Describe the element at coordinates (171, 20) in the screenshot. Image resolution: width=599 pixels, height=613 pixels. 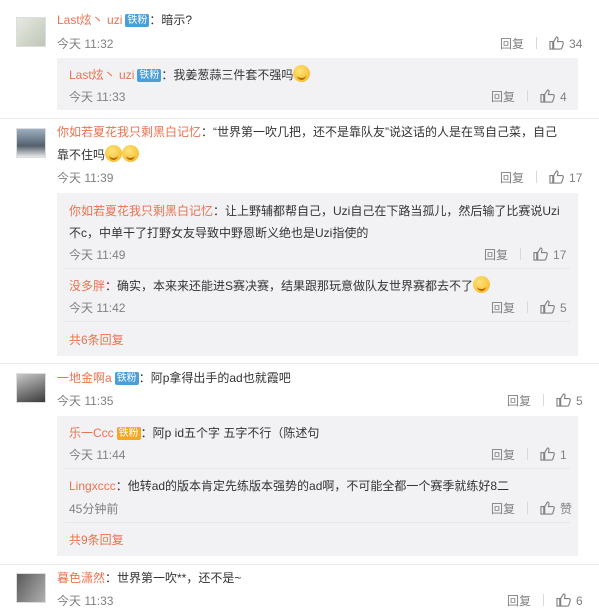
I see `comment-body: ：暗示?` at that location.